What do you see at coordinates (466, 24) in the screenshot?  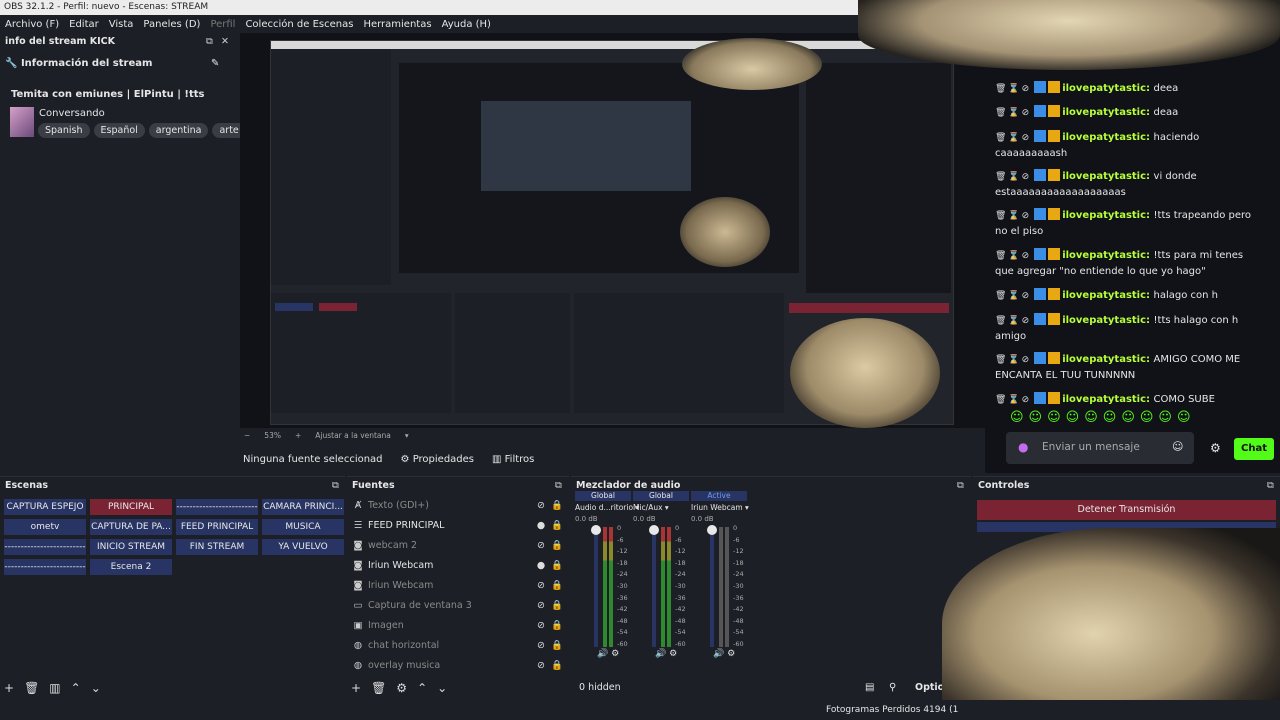 I see `menu-ayuda: Ayuda (H)` at bounding box center [466, 24].